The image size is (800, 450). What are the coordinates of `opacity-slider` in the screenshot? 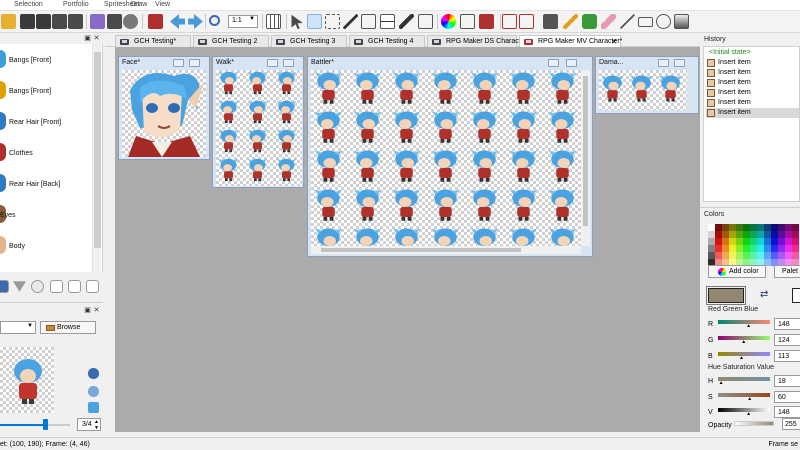 It's located at (754, 423).